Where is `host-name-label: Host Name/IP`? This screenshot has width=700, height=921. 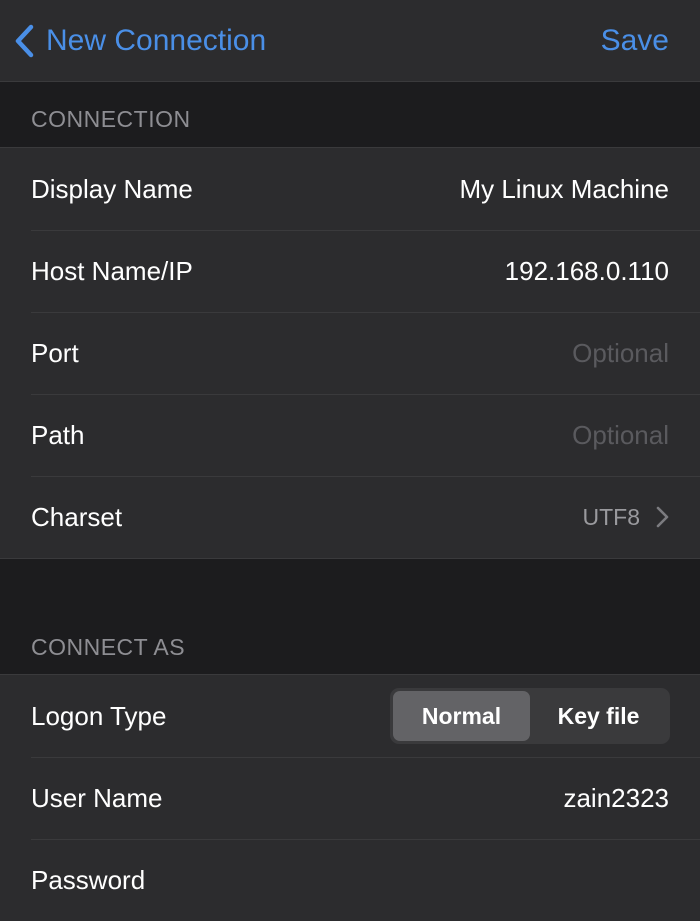
host-name-label: Host Name/IP is located at coordinates (112, 270).